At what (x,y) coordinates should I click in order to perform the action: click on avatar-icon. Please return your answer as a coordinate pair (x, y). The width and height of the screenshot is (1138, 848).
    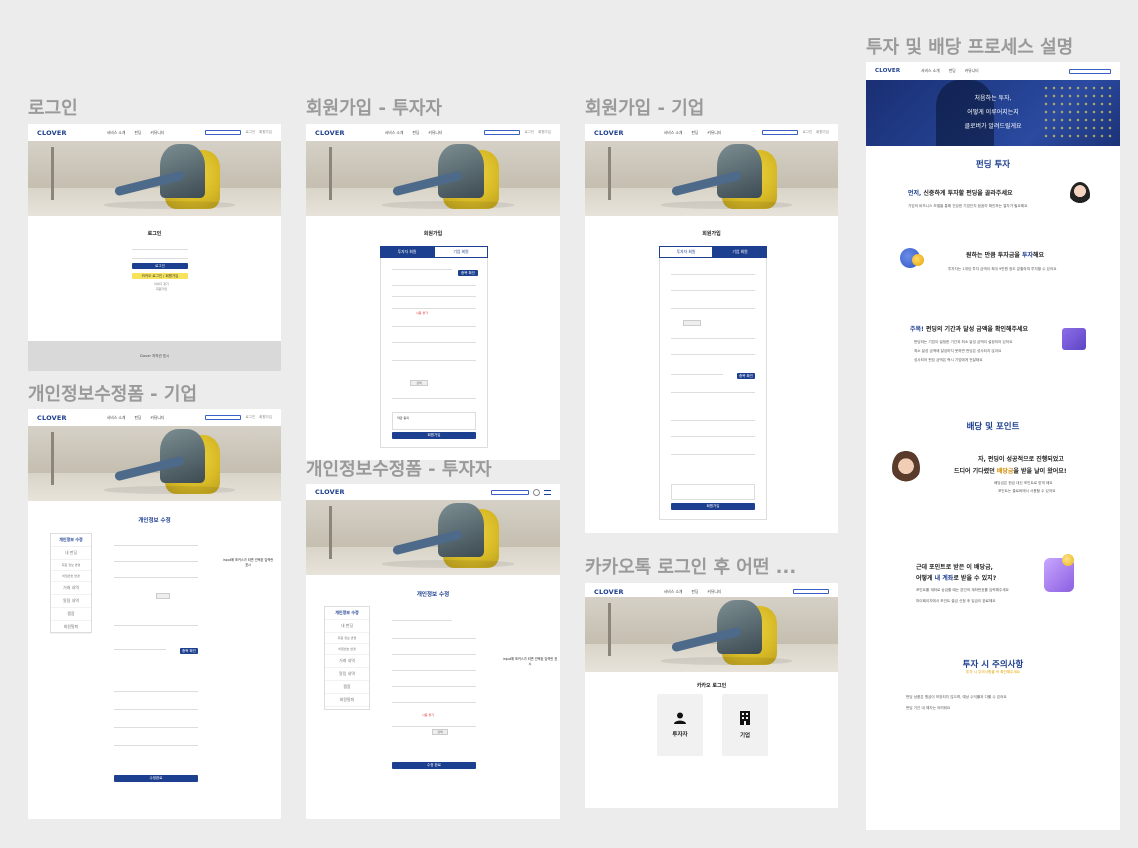
    Looking at the image, I should click on (536, 492).